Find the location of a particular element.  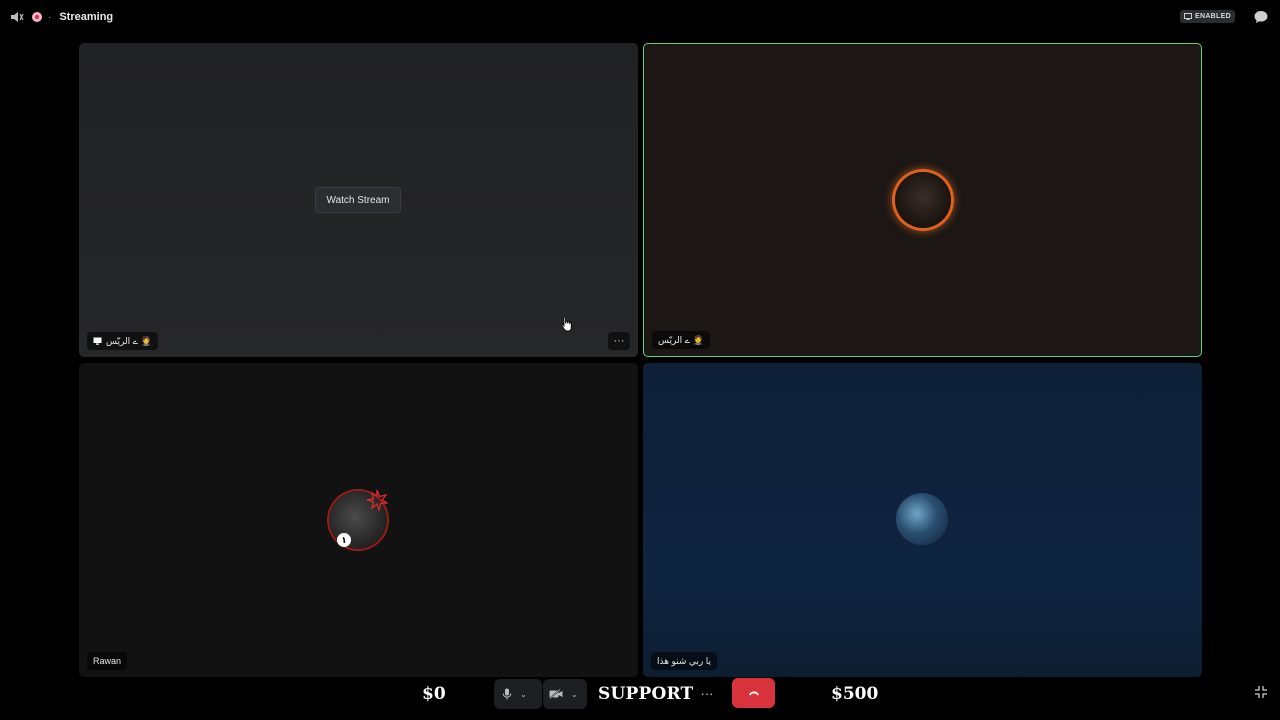

screen-share-icon is located at coordinates (97, 341).